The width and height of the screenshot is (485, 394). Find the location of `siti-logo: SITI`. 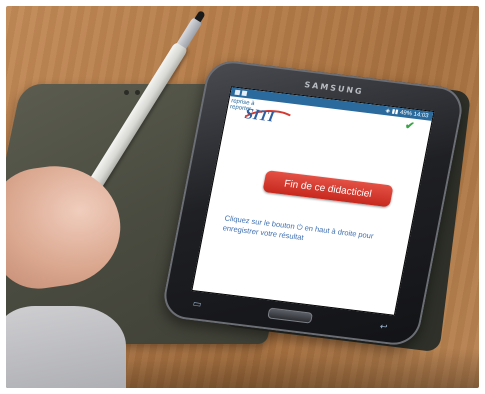

siti-logo: SITI is located at coordinates (259, 116).